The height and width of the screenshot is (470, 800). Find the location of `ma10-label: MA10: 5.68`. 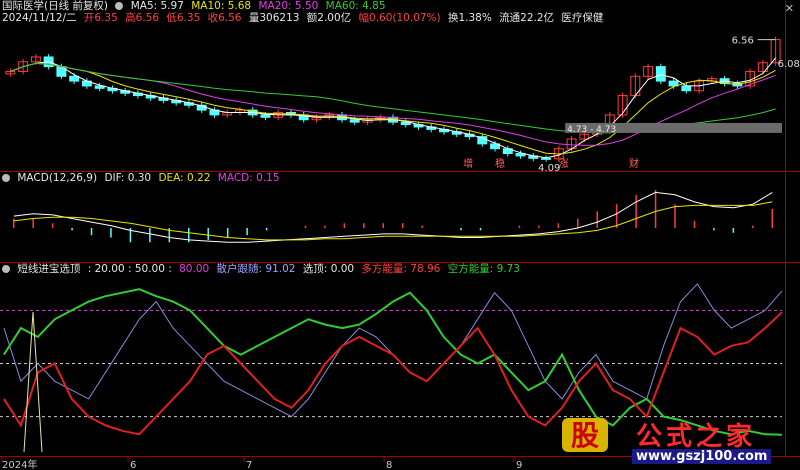

ma10-label: MA10: 5.68 is located at coordinates (221, 6).